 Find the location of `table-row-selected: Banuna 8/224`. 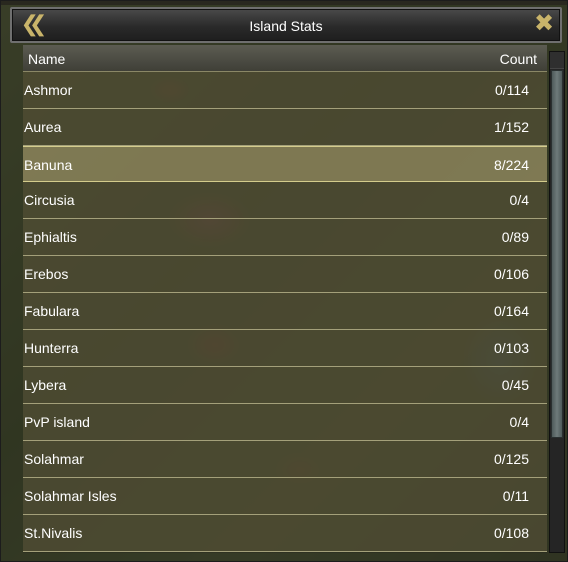

table-row-selected: Banuna 8/224 is located at coordinates (285, 164).